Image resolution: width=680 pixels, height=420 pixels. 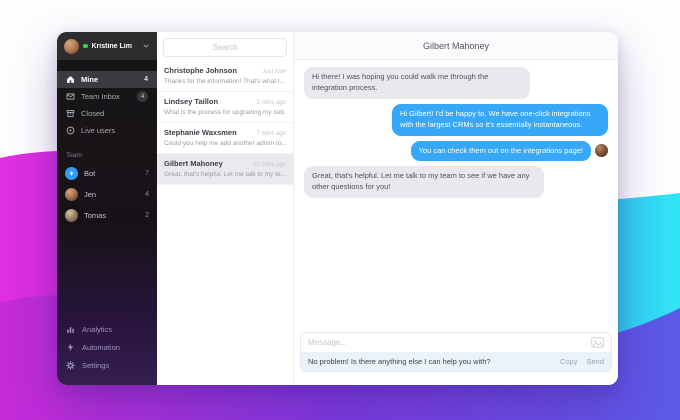 I want to click on conversation-time: Just now, so click(x=274, y=72).